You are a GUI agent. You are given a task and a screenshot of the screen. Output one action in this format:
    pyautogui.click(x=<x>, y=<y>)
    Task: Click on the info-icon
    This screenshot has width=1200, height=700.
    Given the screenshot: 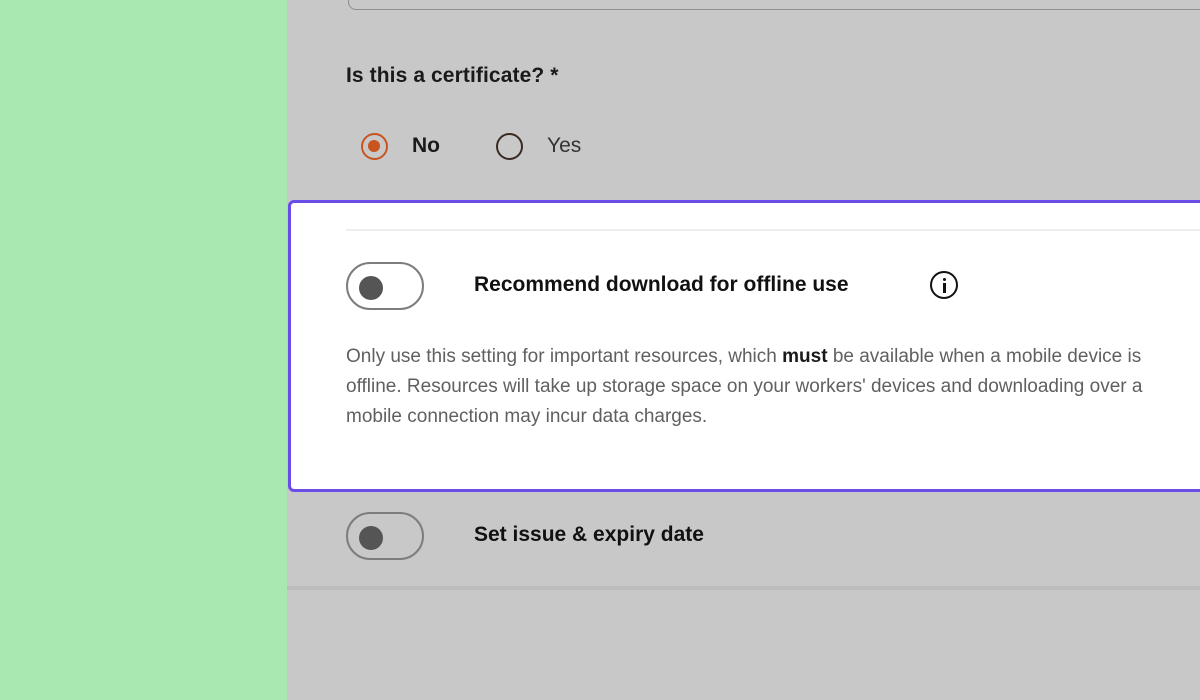 What is the action you would take?
    pyautogui.click(x=944, y=285)
    